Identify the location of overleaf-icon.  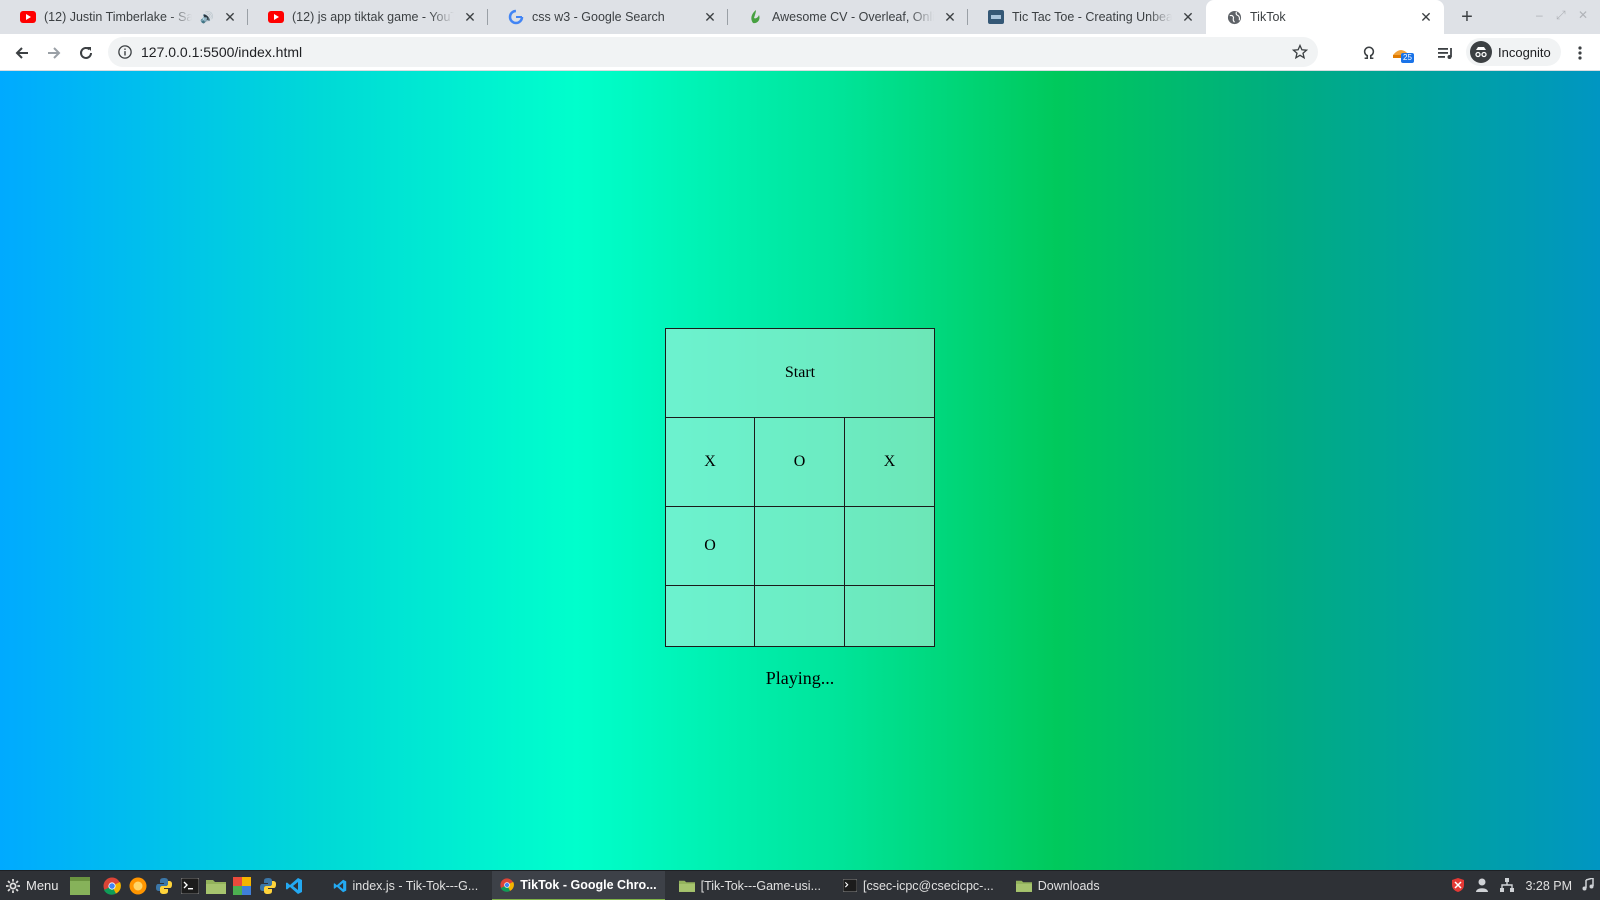
(756, 17).